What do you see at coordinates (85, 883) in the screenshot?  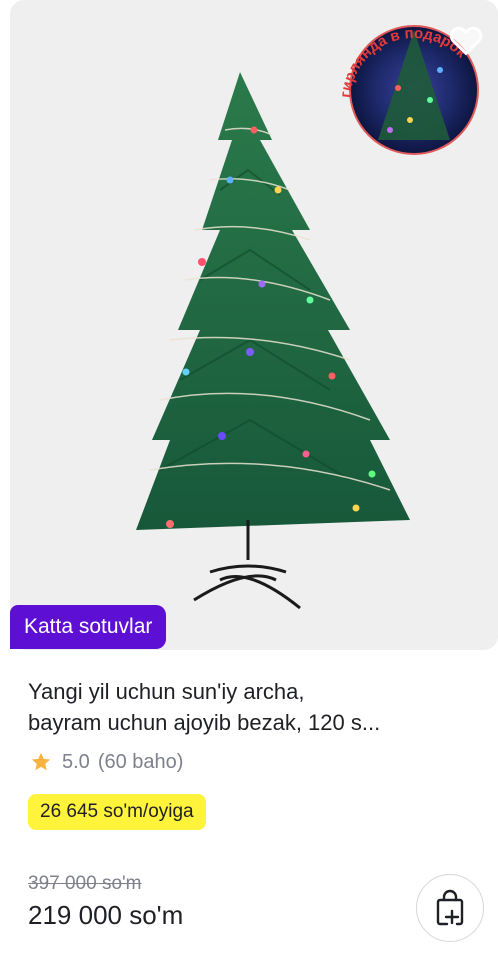 I see `old-price: 397 000 so'm` at bounding box center [85, 883].